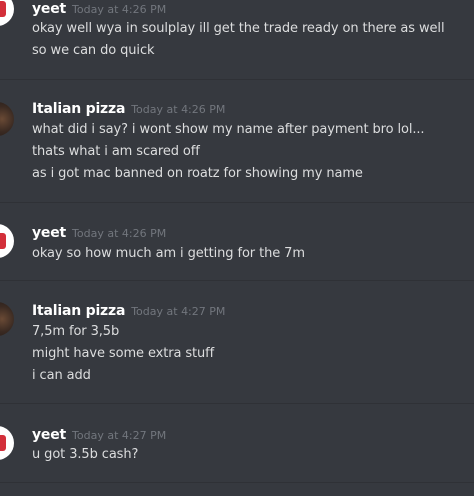 This screenshot has width=474, height=496. I want to click on message-text: might have some extra stuff, so click(123, 353).